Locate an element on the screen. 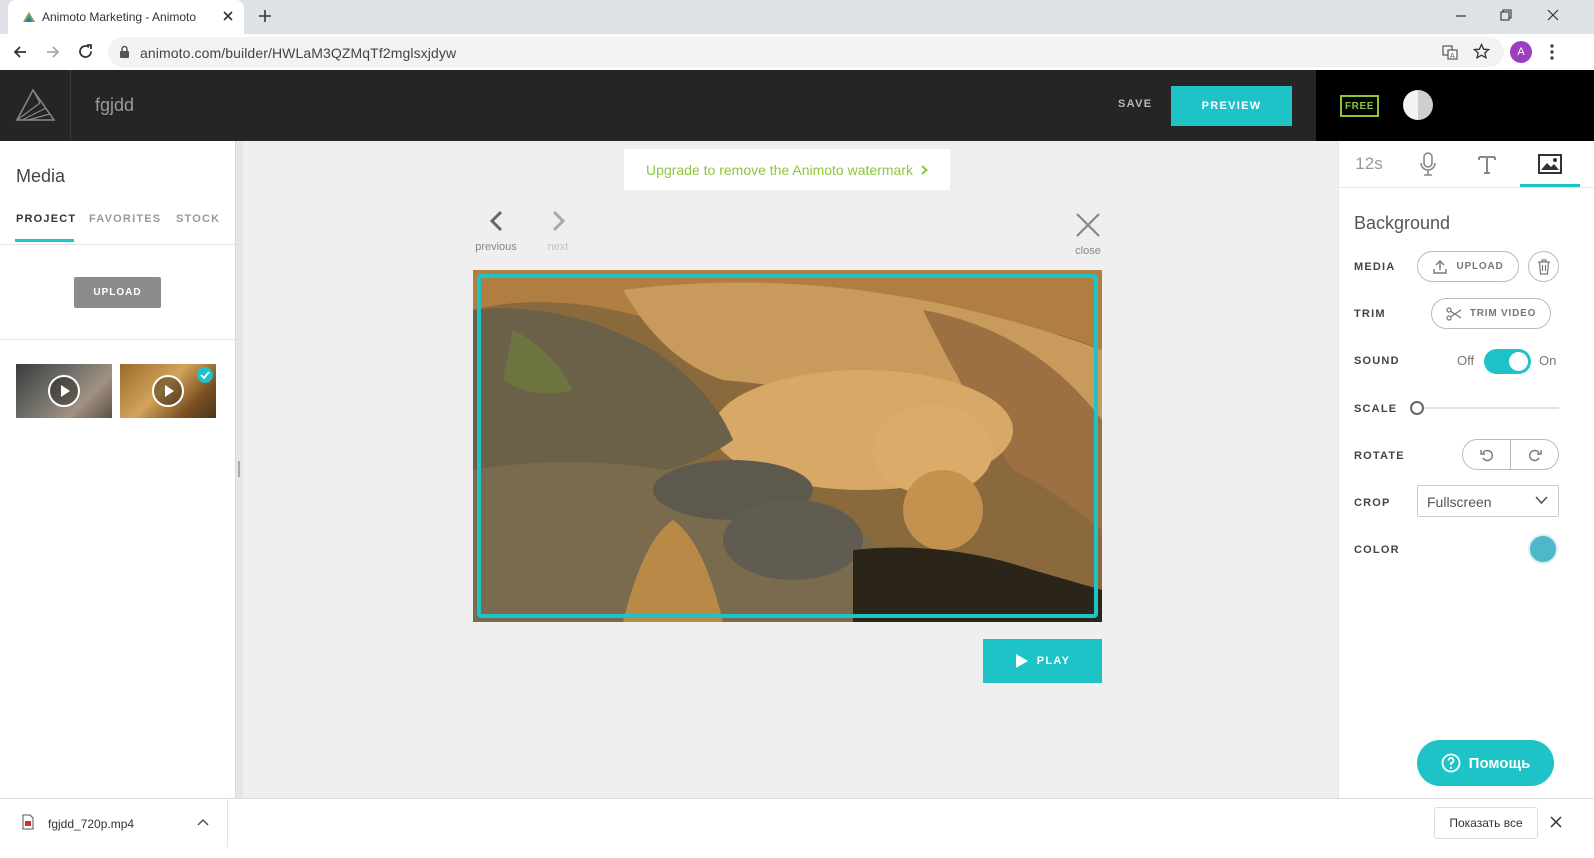 The image size is (1594, 858). close-window-icon is located at coordinates (1553, 15).